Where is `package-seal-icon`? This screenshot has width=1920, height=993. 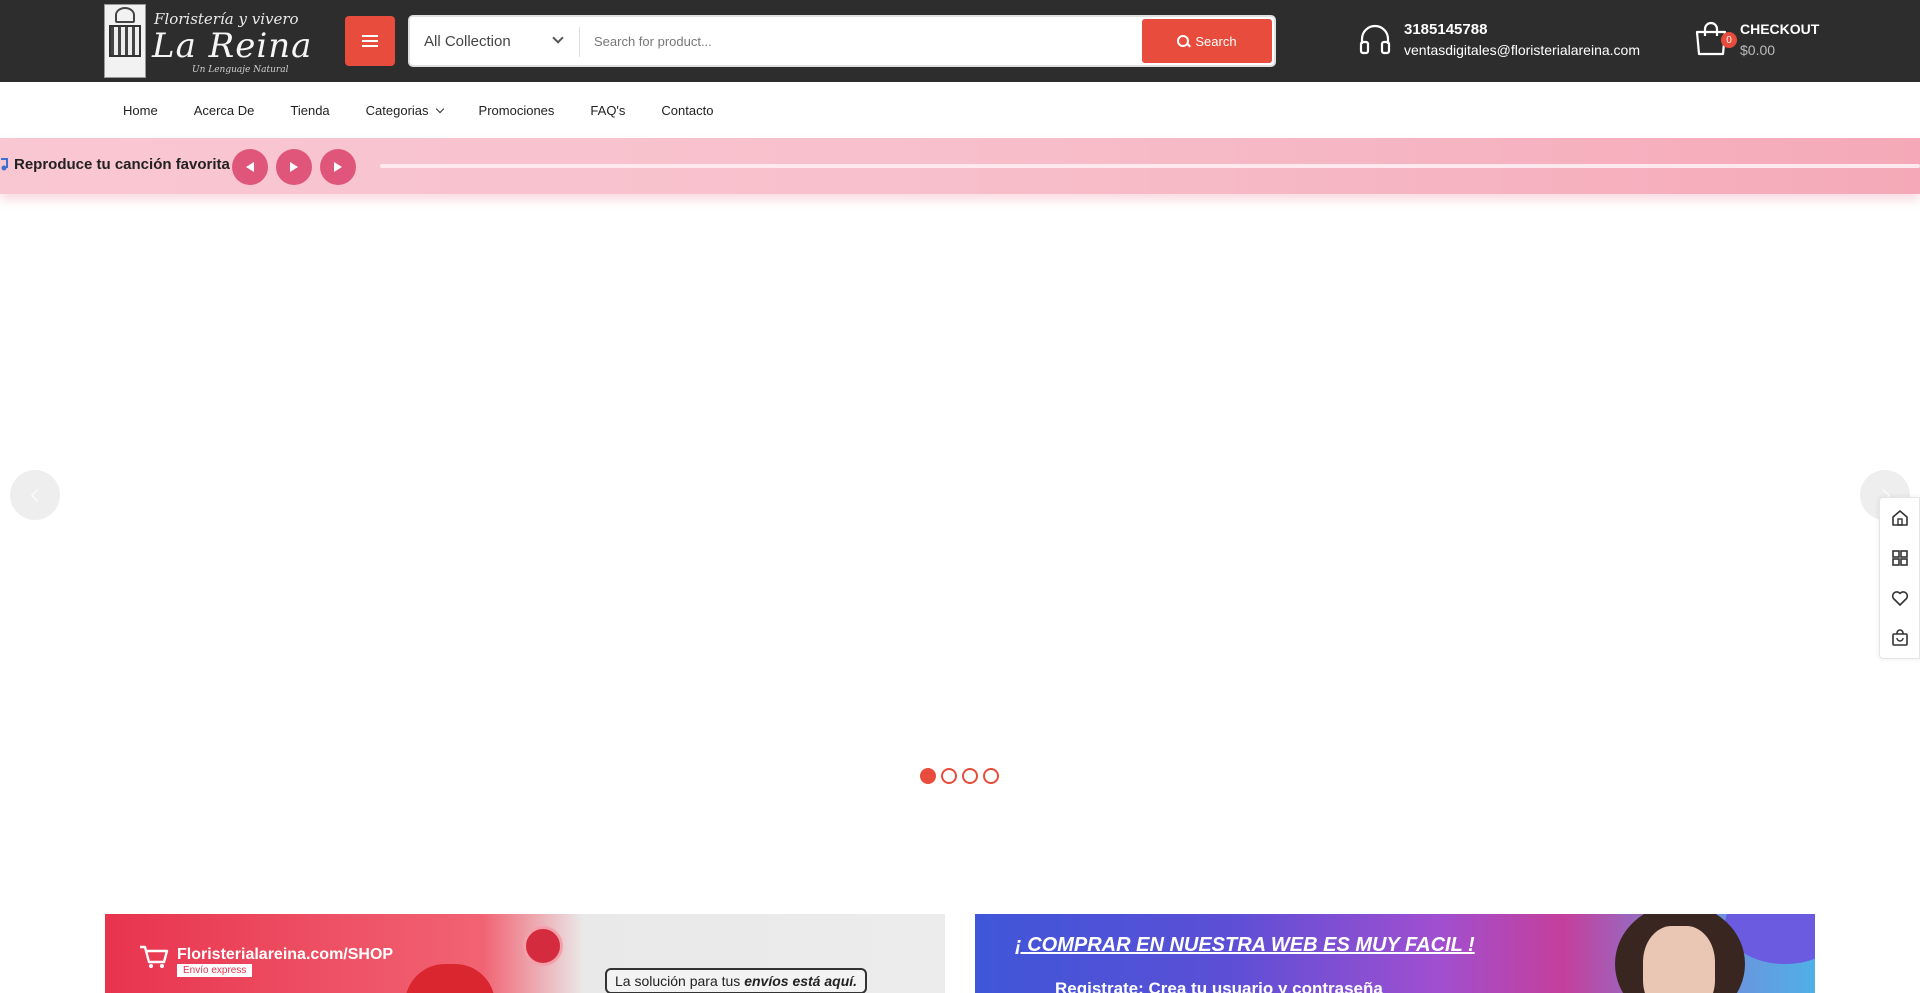 package-seal-icon is located at coordinates (543, 946).